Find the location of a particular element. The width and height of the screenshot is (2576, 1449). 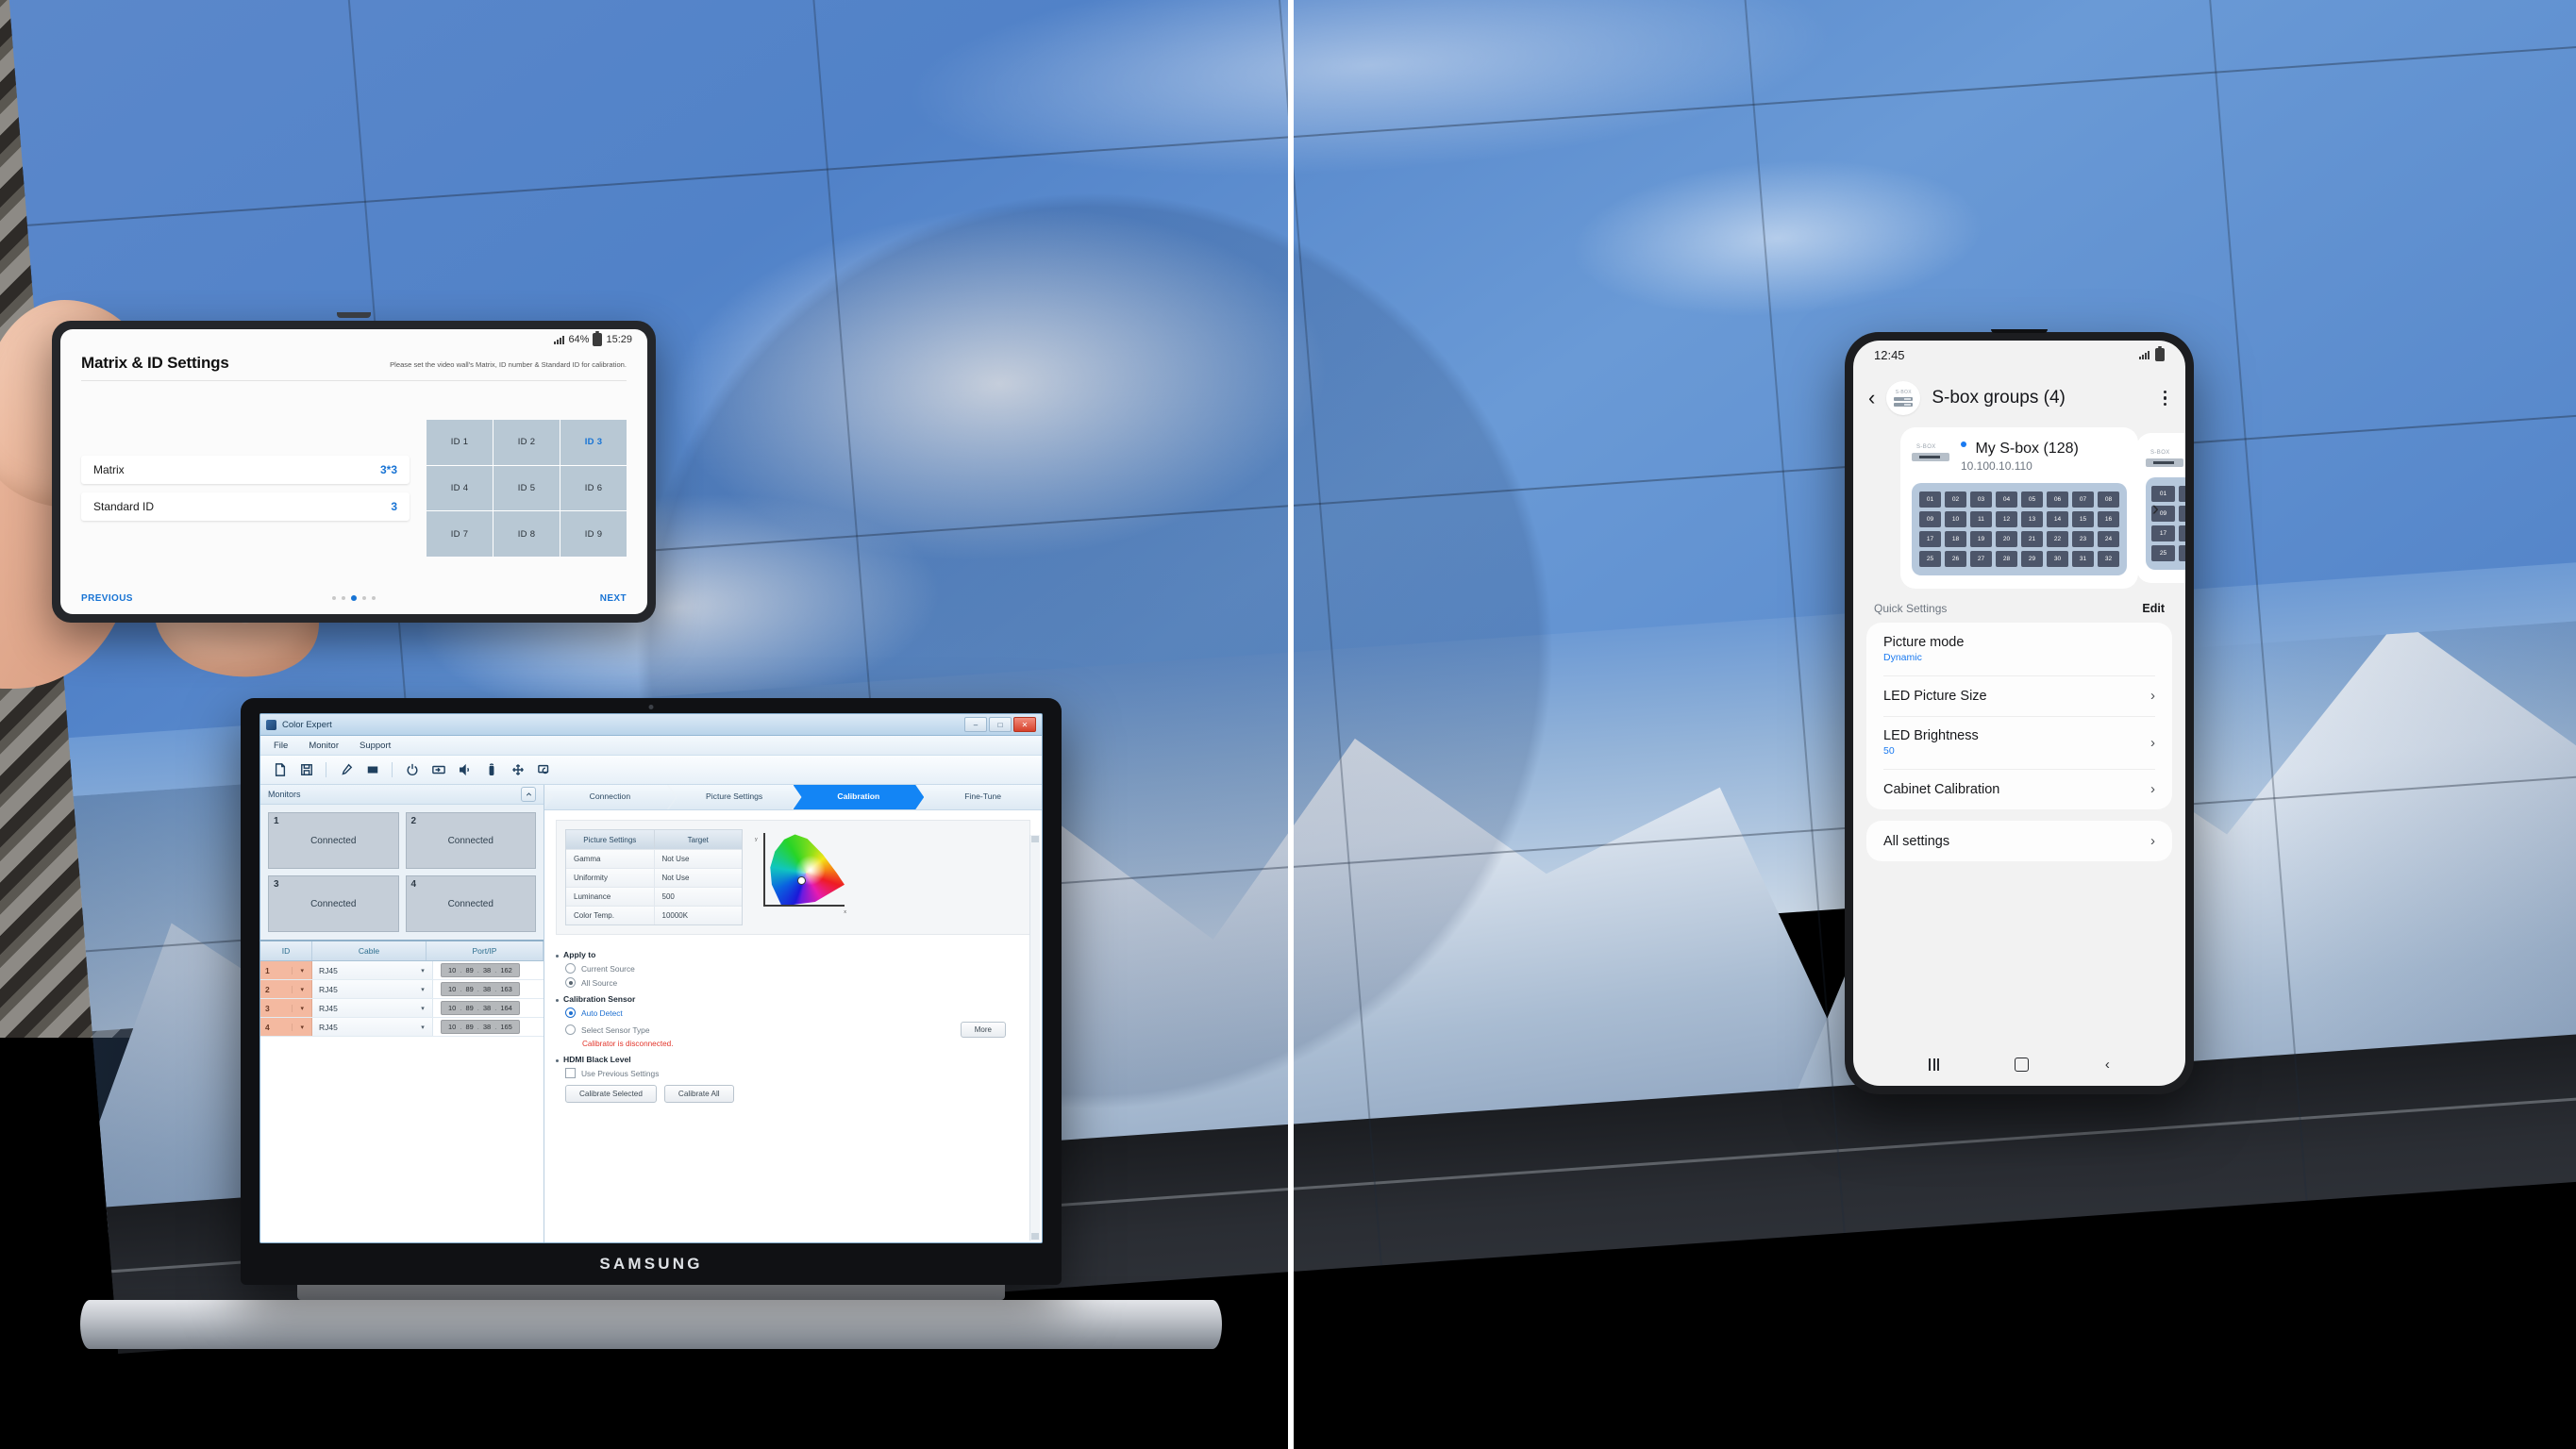

id-cell: ID 7 is located at coordinates (460, 534).